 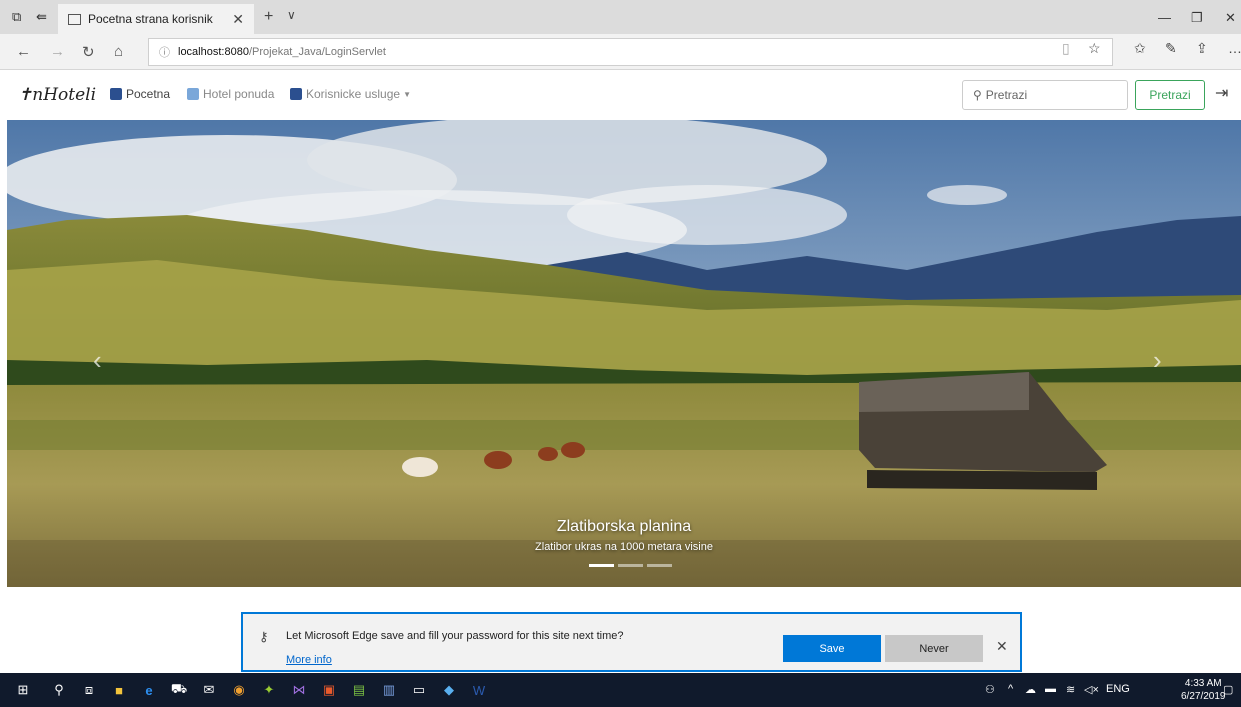 I want to click on visual-studio-app-icon: ▥, so click(x=389, y=690).